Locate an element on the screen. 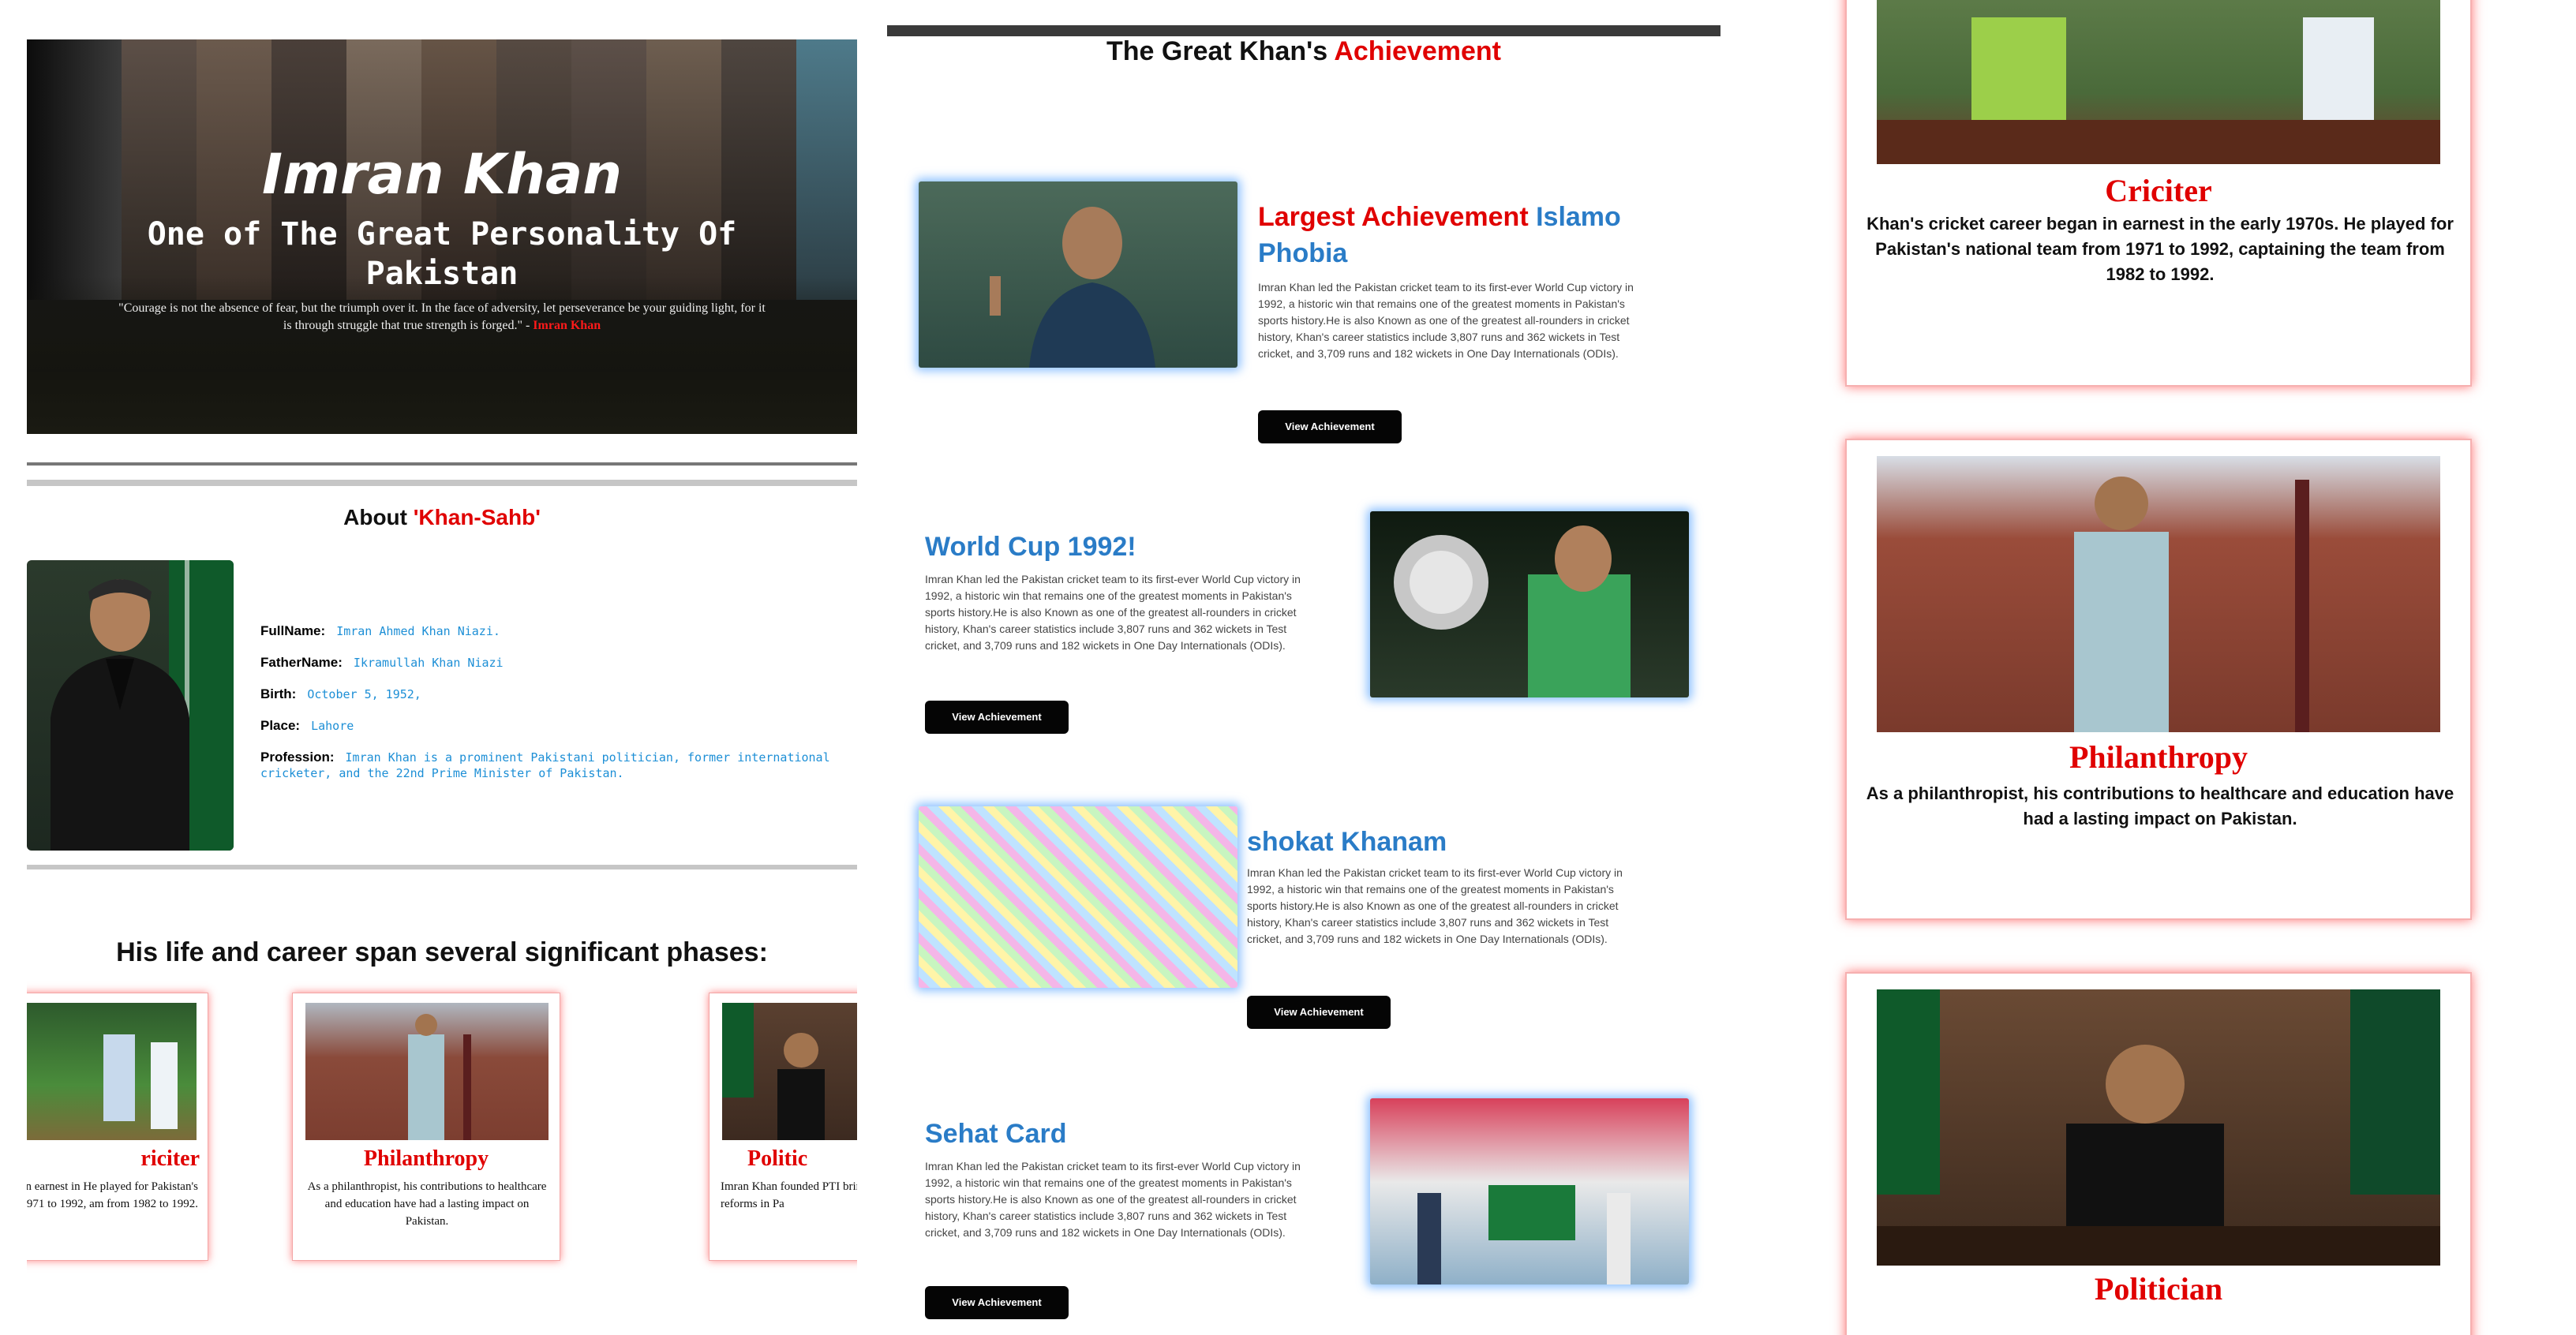 The image size is (2576, 1335). career-card-title: Philanthropy is located at coordinates (2158, 757).